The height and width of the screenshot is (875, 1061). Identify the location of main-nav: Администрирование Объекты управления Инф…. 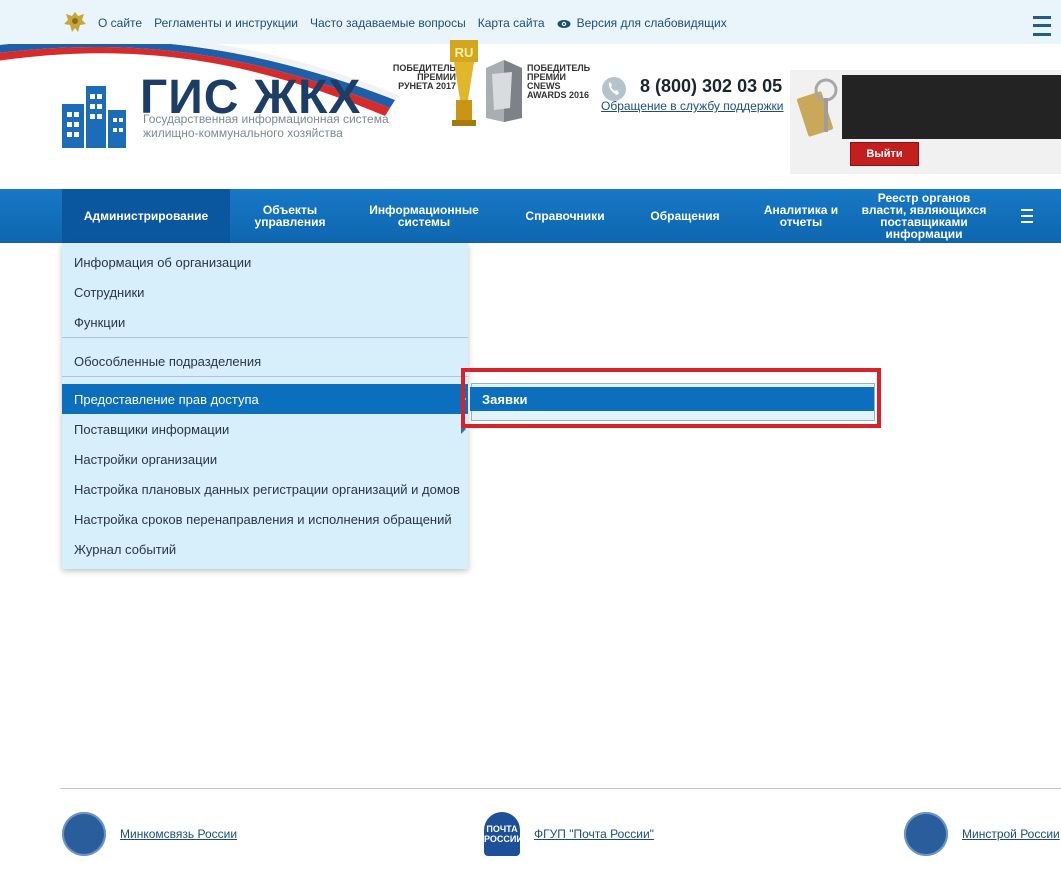
(530, 216).